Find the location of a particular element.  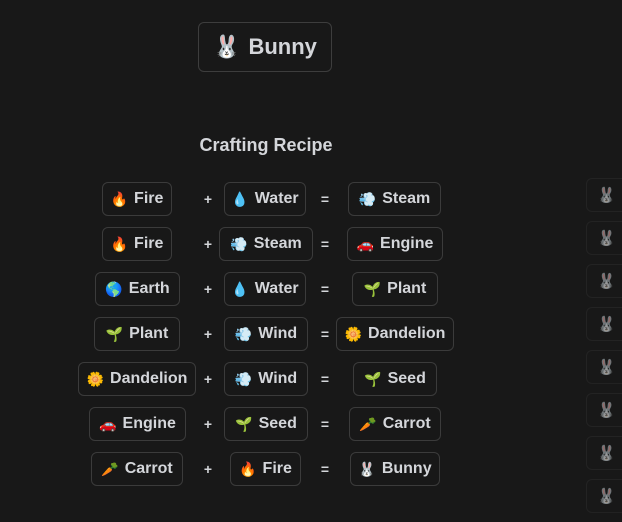

recipe-row: 🌼 Dandelion + 💨 Wind = 🌱 Seed is located at coordinates (280, 379).